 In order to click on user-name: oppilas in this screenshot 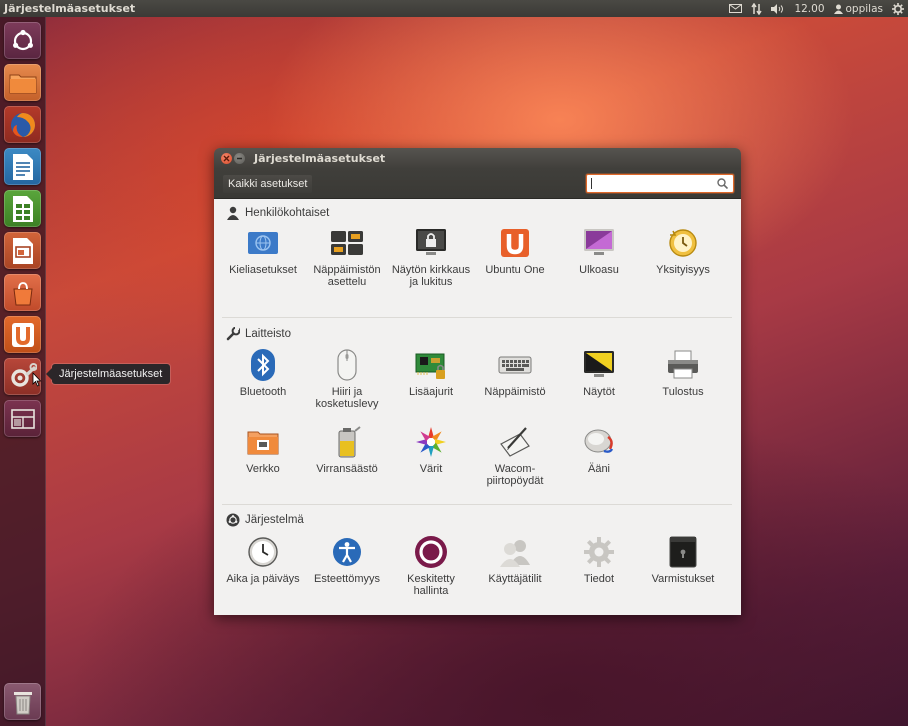, I will do `click(864, 8)`.